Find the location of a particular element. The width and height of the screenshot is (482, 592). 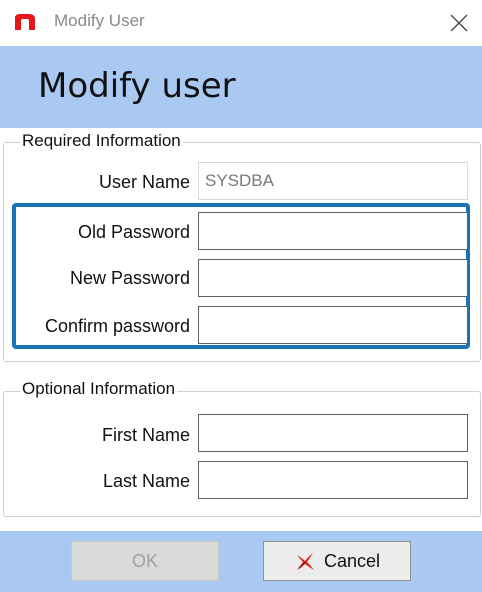

user-name-label: User Name is located at coordinates (144, 182).